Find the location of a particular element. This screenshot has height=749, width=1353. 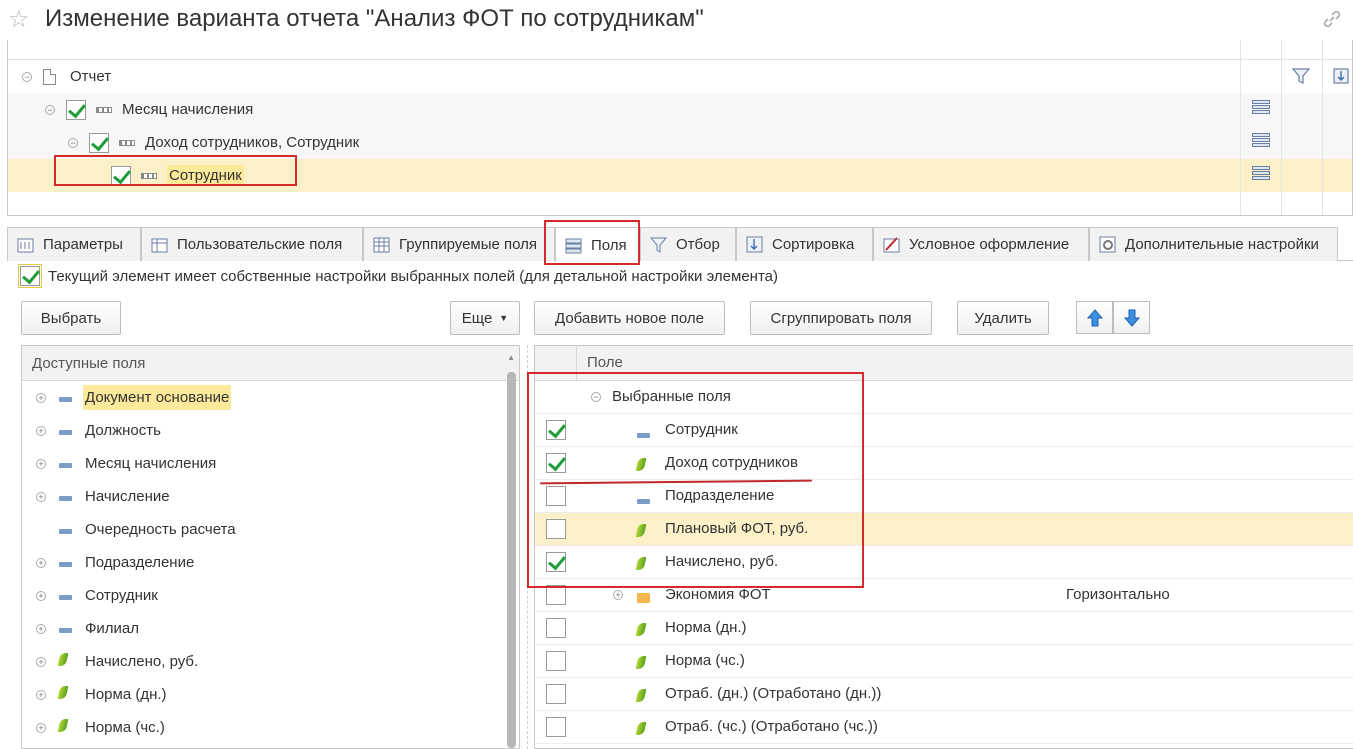

available-field-item: + Норма (чс.) is located at coordinates (264, 727).